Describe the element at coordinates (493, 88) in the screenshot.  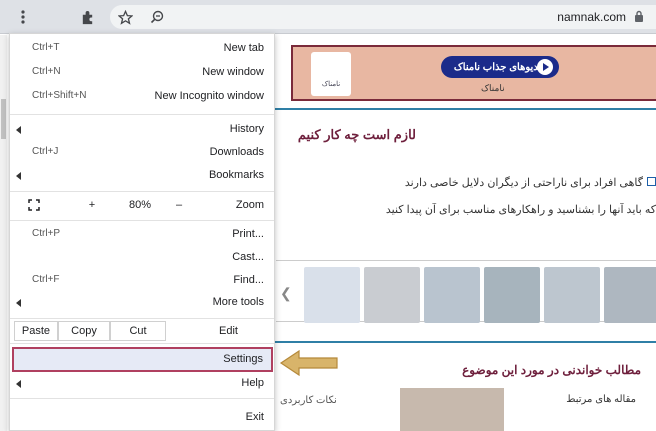
I see `ad-subtitle: نامناک` at that location.